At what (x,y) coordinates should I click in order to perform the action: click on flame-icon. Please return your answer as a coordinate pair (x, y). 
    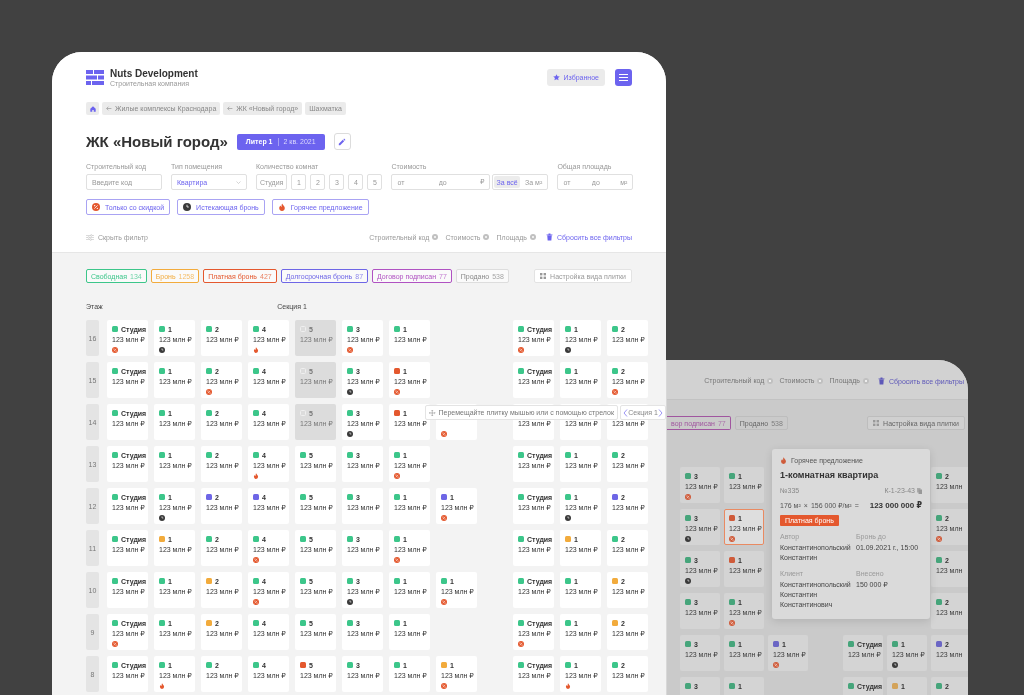
    Looking at the image, I should click on (783, 460).